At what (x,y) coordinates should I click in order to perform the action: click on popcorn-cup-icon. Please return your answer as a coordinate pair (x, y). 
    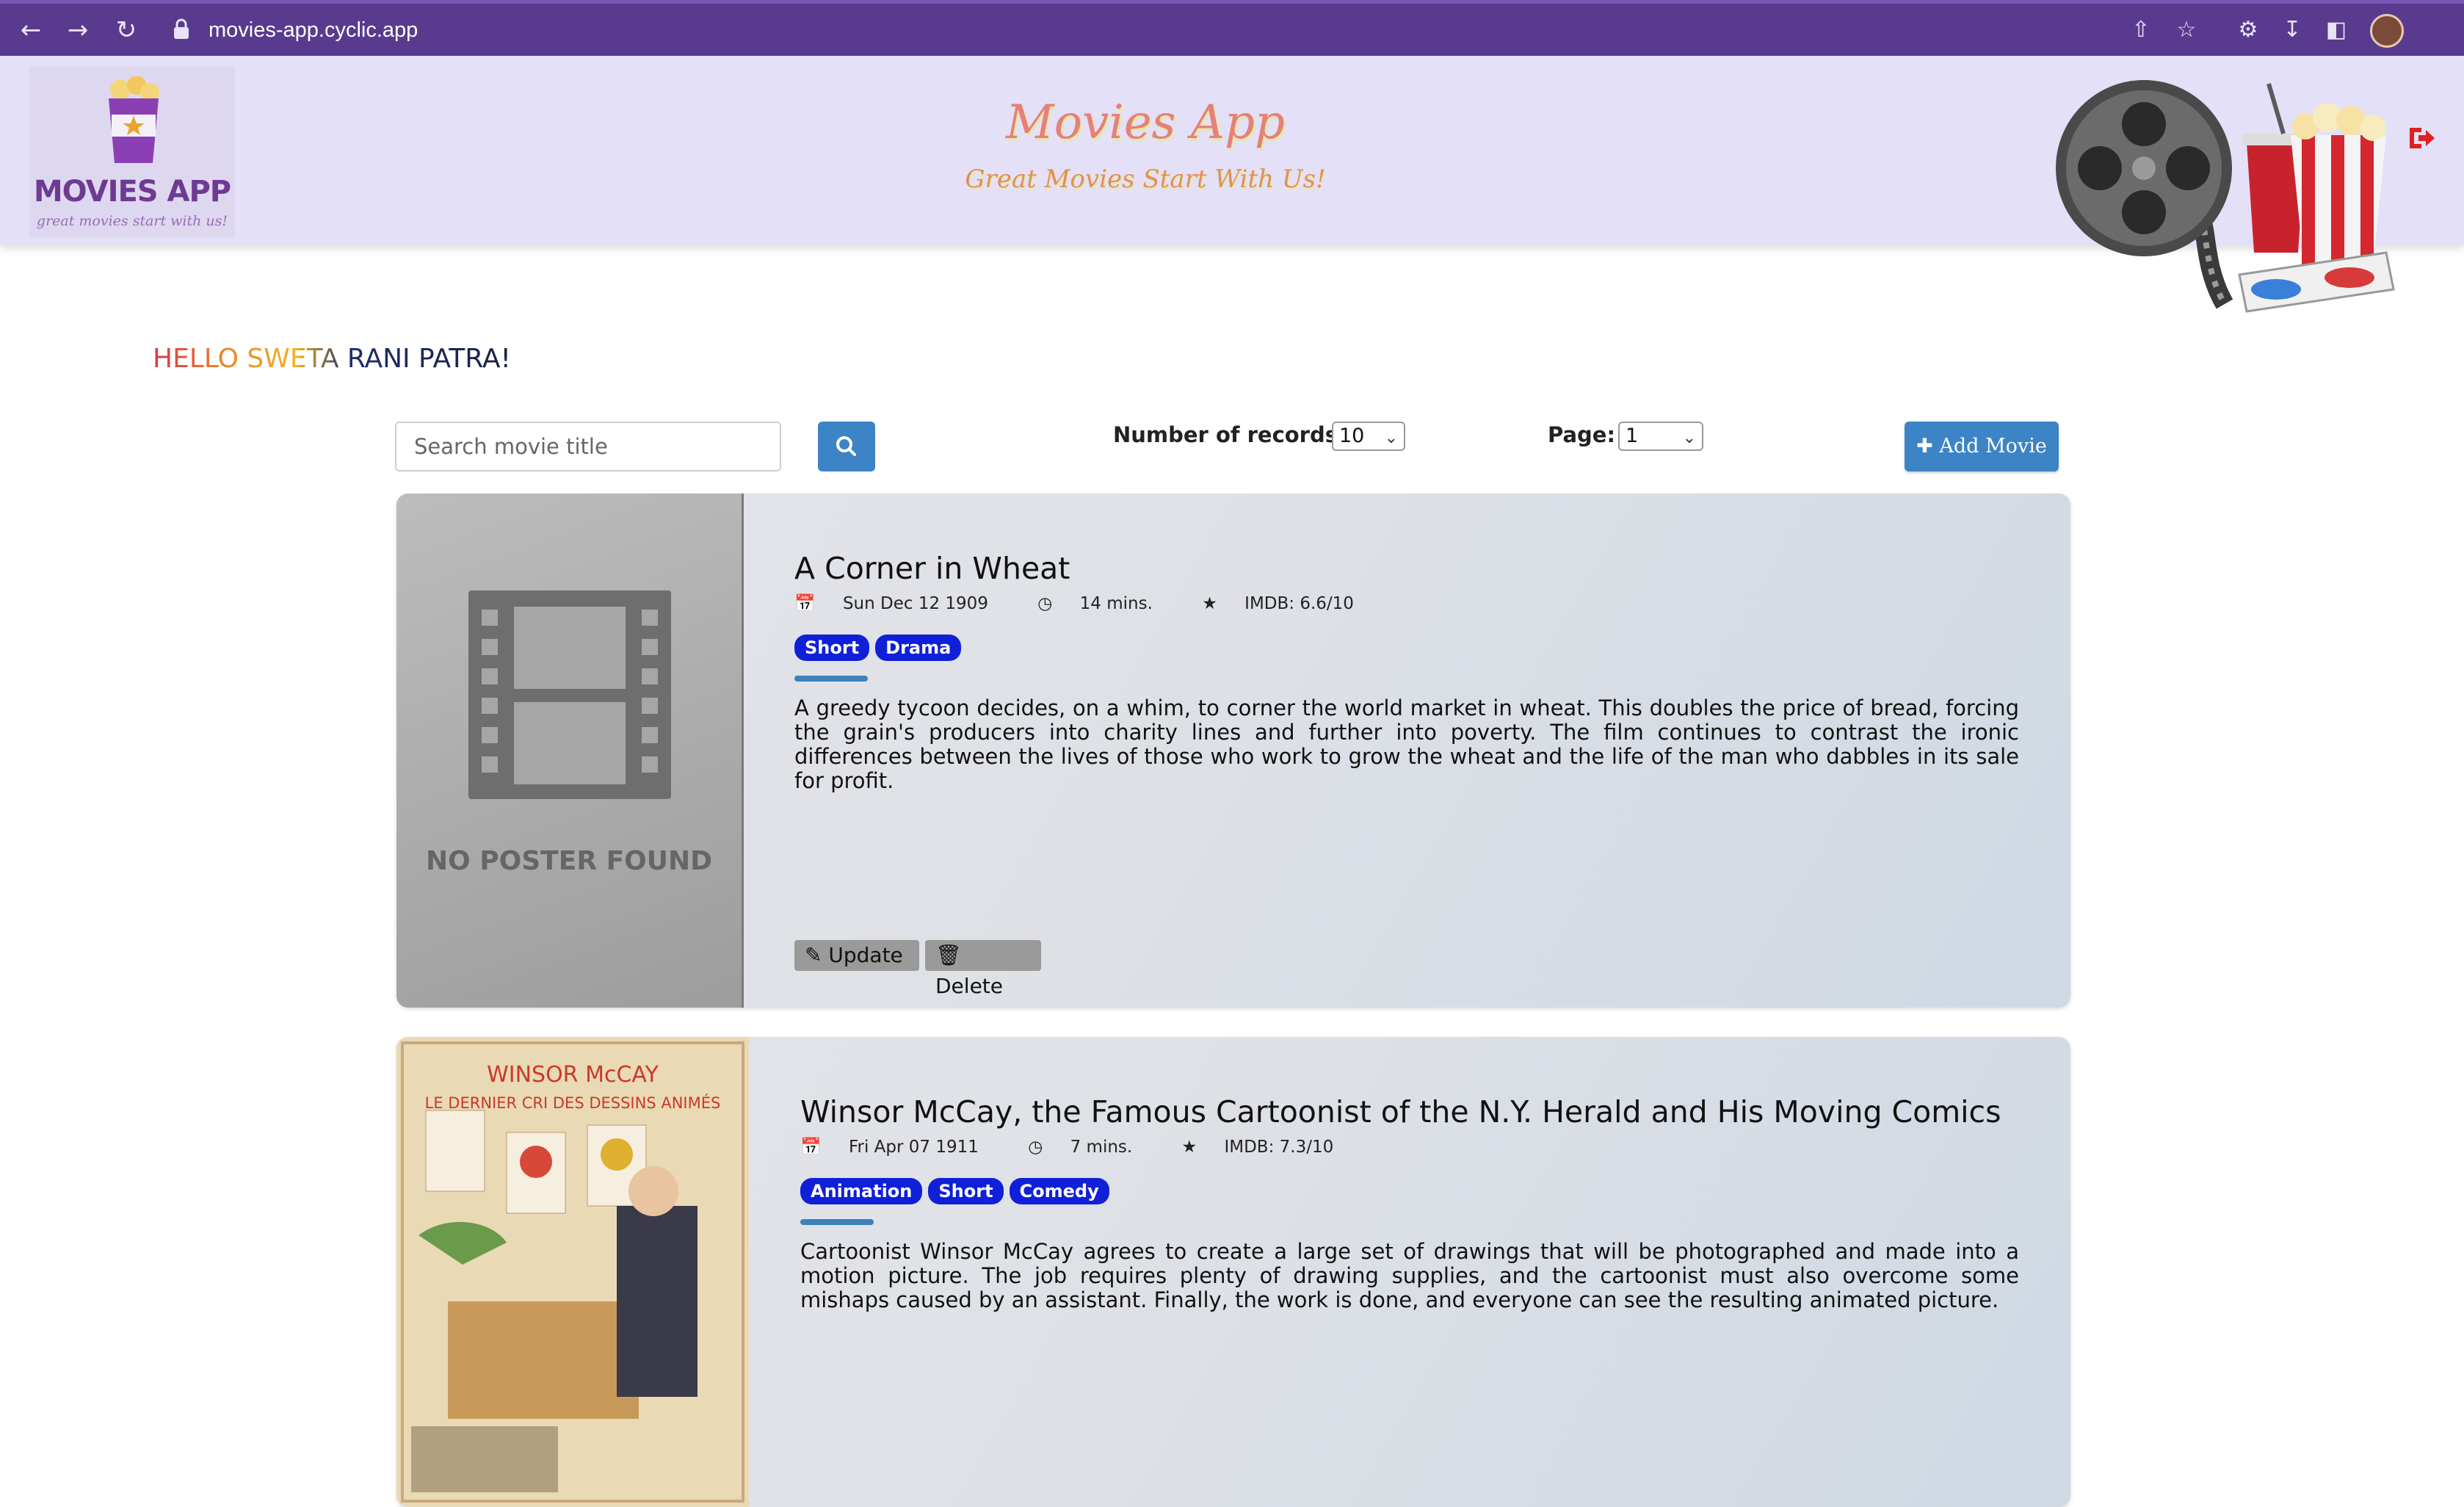
    Looking at the image, I should click on (134, 119).